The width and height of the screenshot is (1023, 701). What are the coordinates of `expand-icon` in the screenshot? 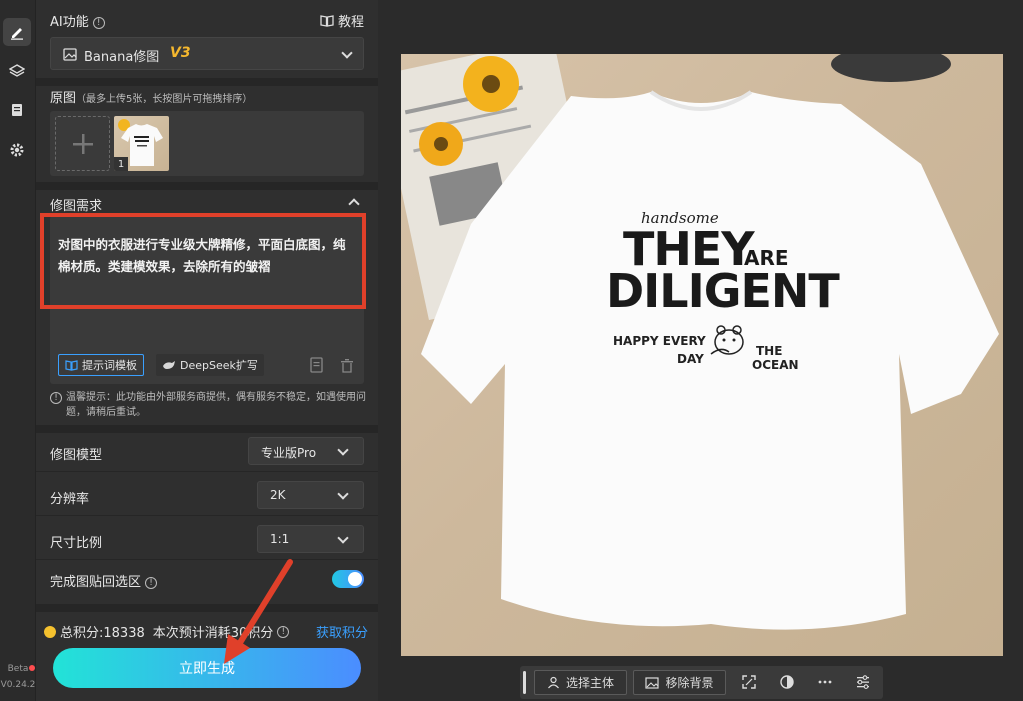 It's located at (749, 682).